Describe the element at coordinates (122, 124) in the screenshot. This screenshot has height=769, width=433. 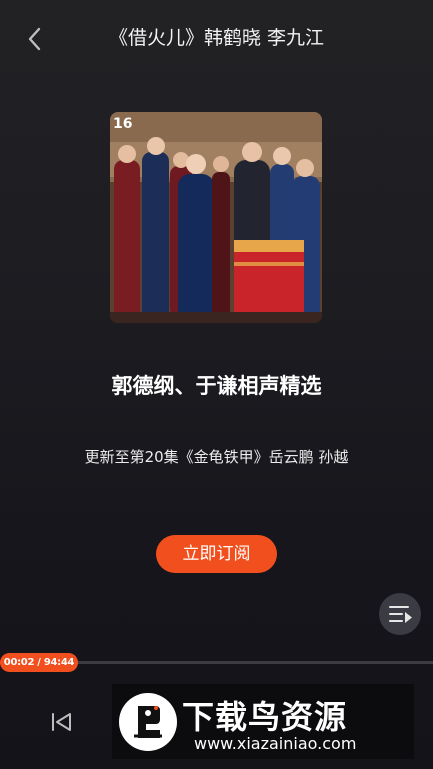
I see `cover-corner-text: 16` at that location.